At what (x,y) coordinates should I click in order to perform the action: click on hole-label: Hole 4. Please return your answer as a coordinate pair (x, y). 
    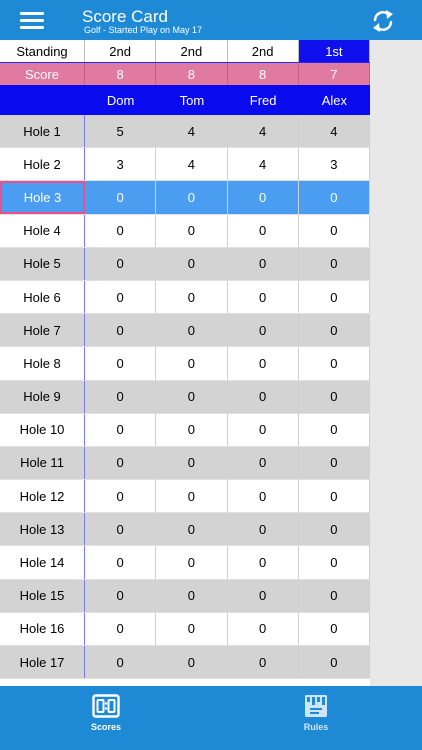
    Looking at the image, I should click on (42, 230).